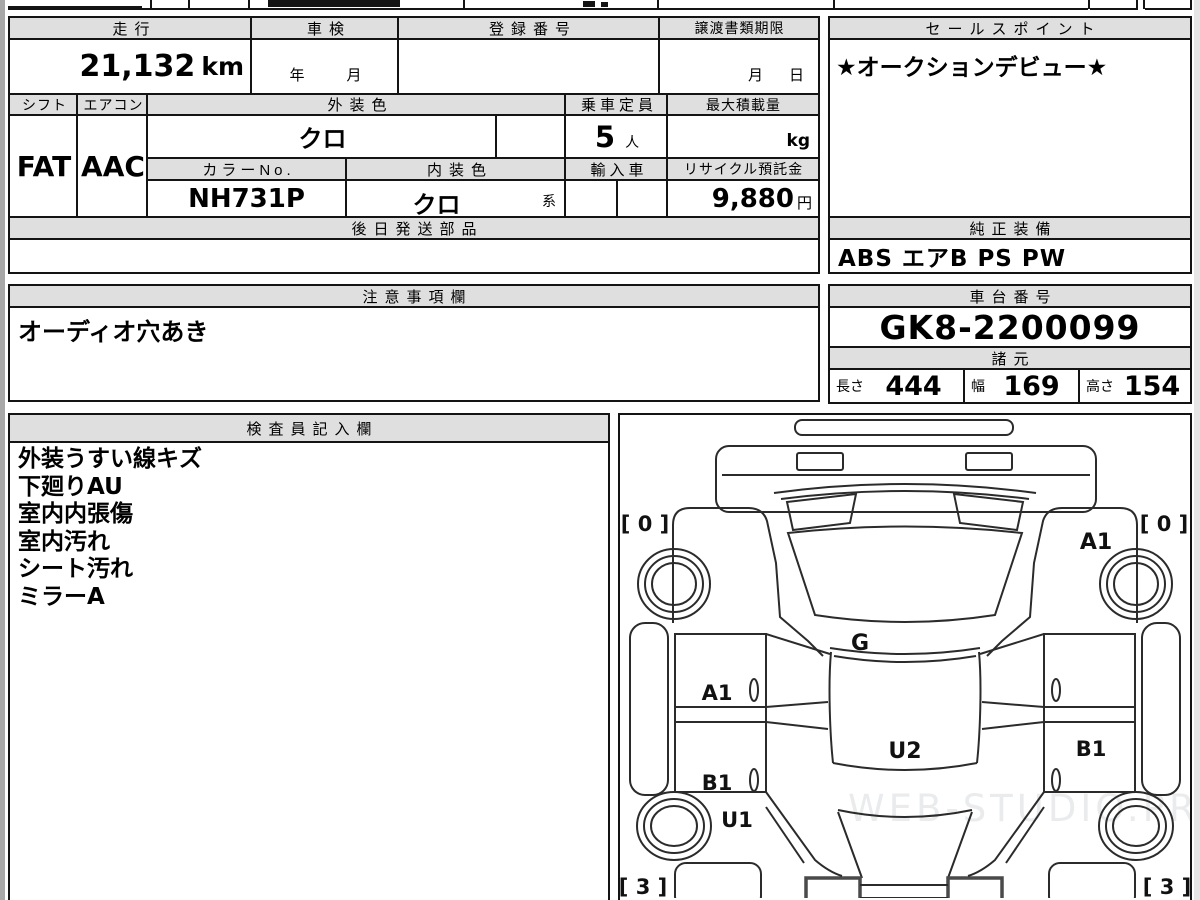 The width and height of the screenshot is (1200, 900). I want to click on inspector-line: ミラーA, so click(61, 596).